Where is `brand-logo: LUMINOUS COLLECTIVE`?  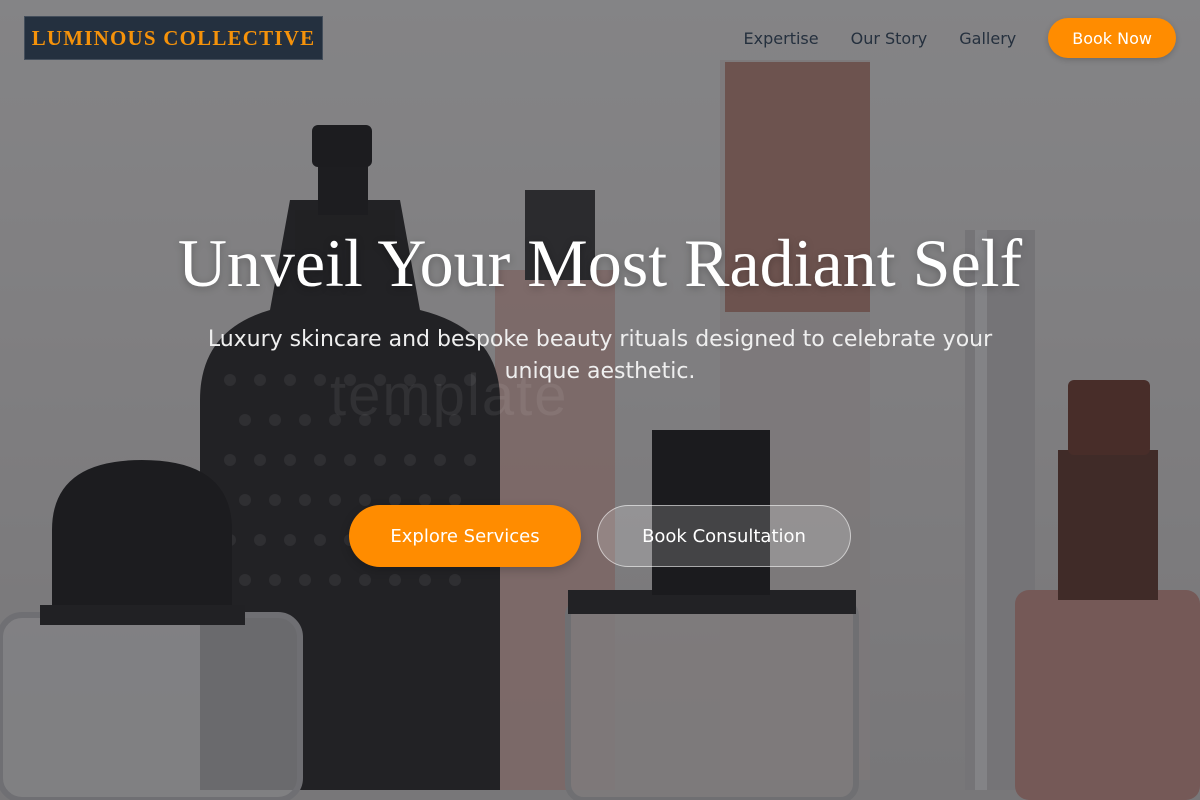
brand-logo: LUMINOUS COLLECTIVE is located at coordinates (173, 38).